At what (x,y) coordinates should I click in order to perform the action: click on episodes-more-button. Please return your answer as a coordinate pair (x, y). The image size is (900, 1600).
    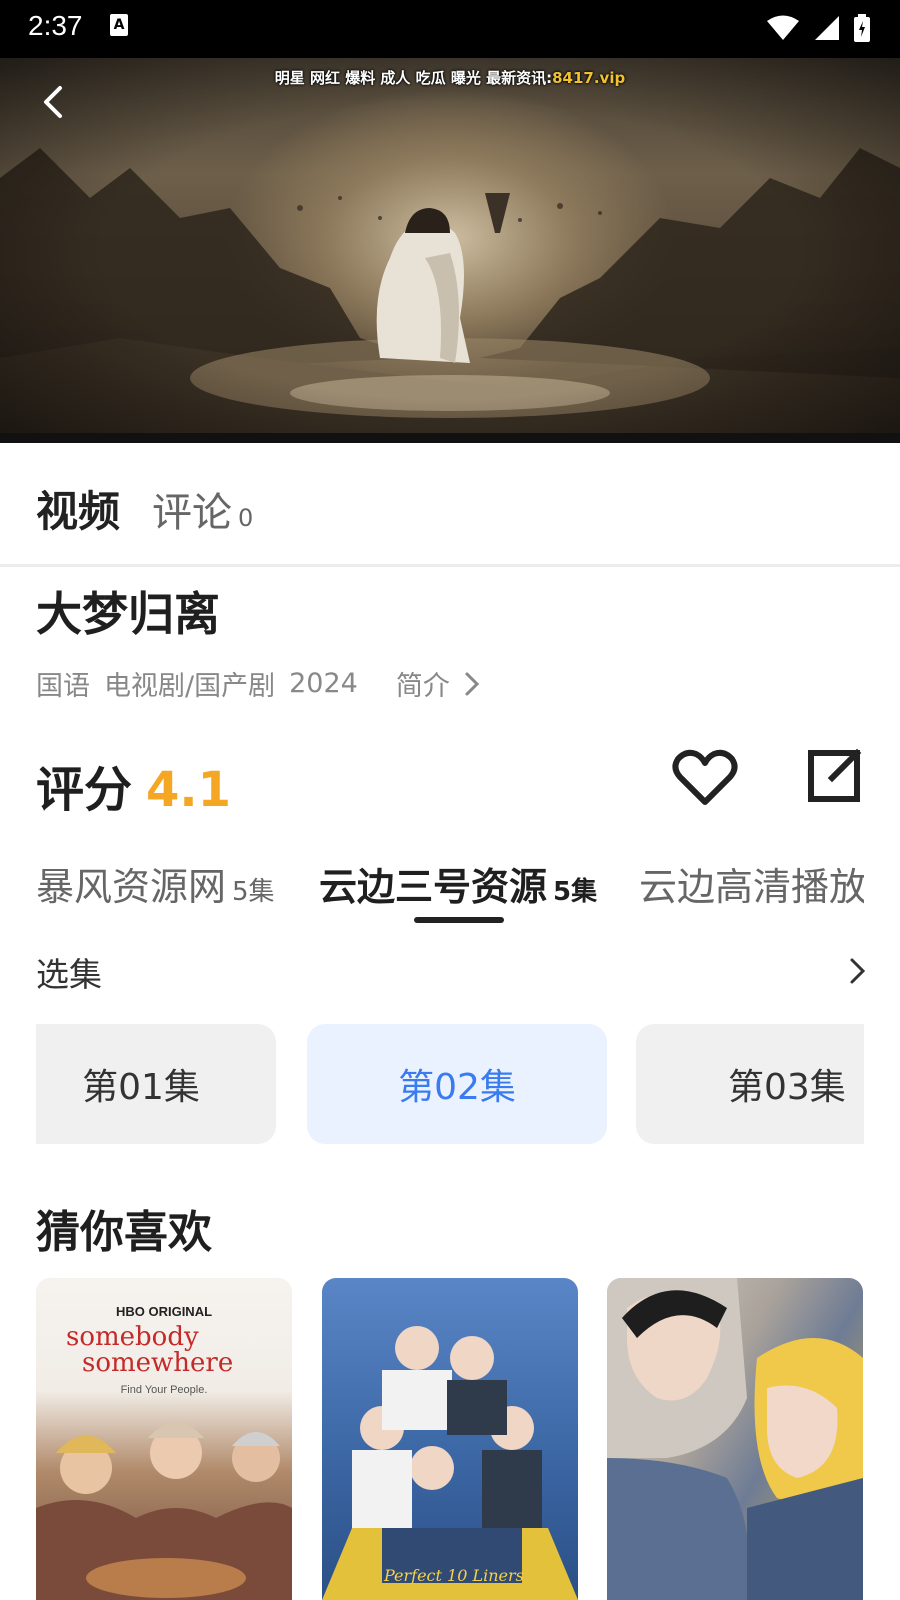
    Looking at the image, I should click on (858, 971).